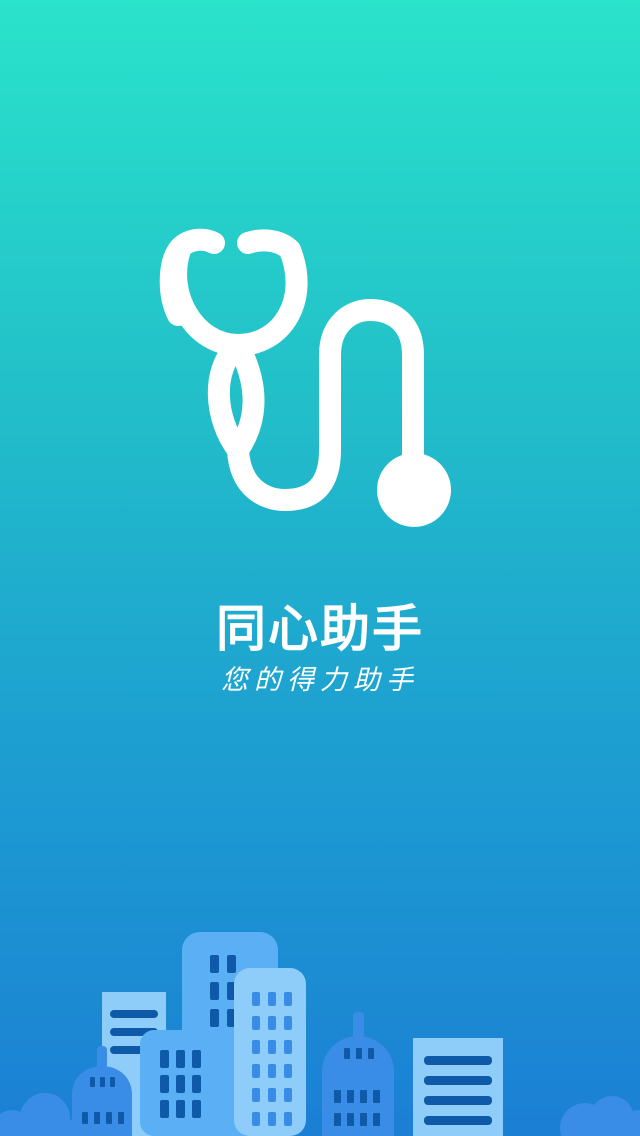 This screenshot has width=640, height=1136. I want to click on app-title: 同心助手, so click(320, 629).